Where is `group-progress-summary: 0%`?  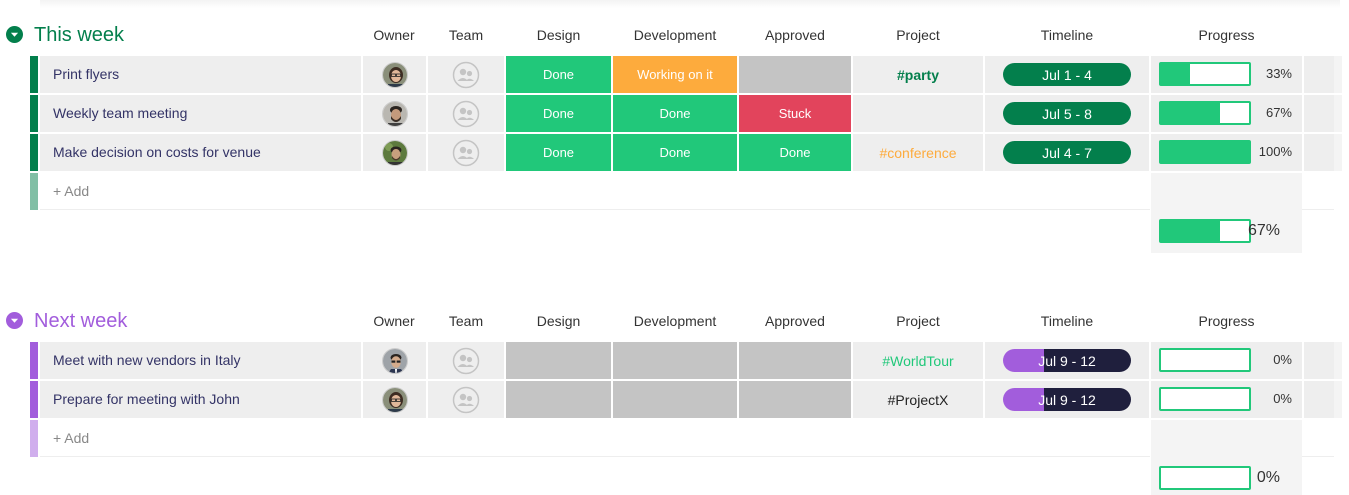 group-progress-summary: 0% is located at coordinates (1226, 476).